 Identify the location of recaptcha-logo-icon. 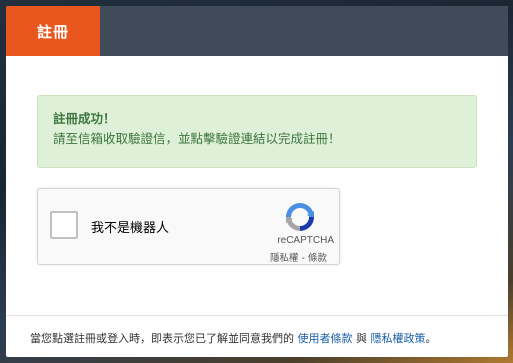
(300, 217).